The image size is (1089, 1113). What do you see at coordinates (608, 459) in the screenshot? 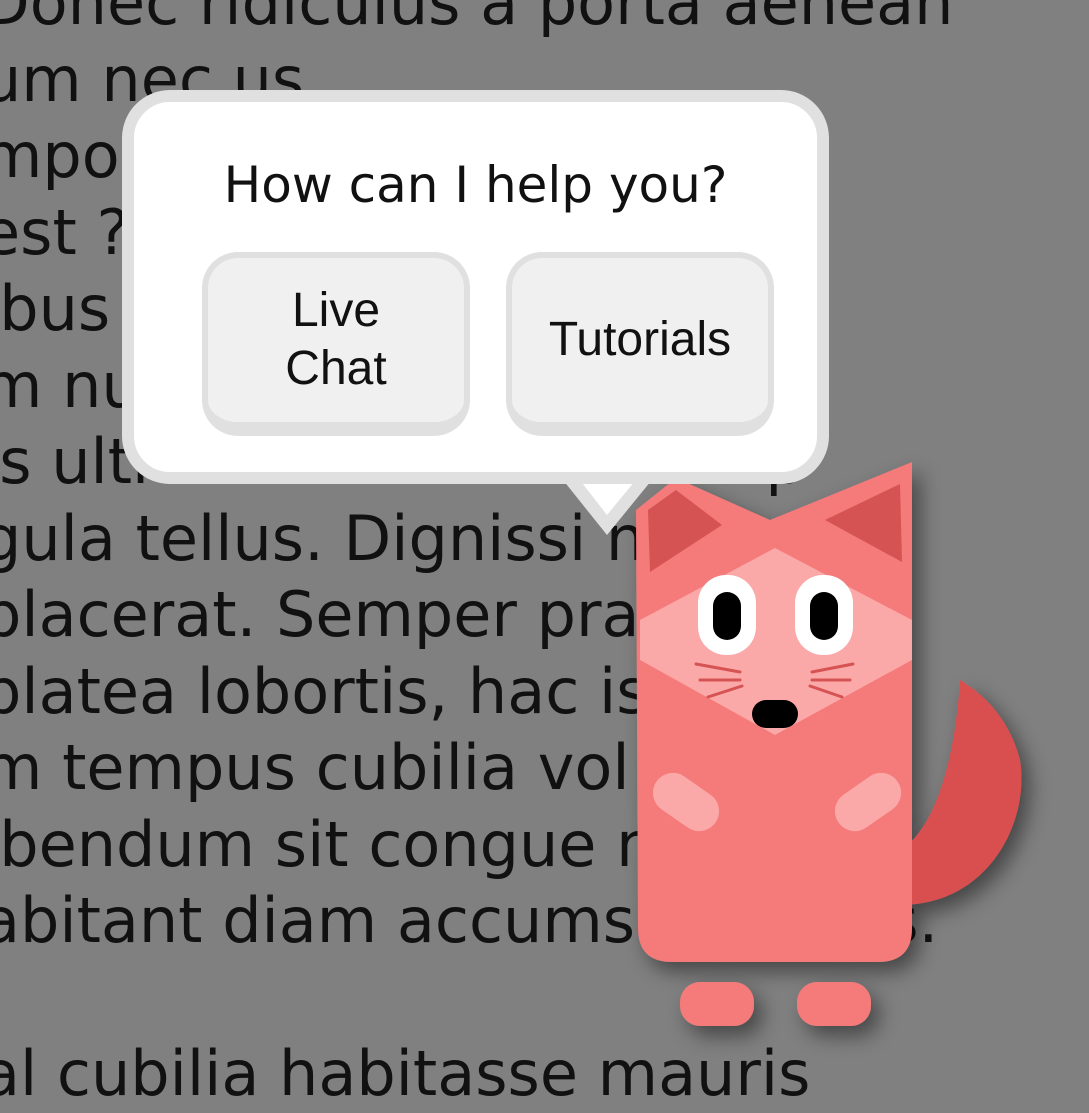
I see `bubble-pointer-cover` at bounding box center [608, 459].